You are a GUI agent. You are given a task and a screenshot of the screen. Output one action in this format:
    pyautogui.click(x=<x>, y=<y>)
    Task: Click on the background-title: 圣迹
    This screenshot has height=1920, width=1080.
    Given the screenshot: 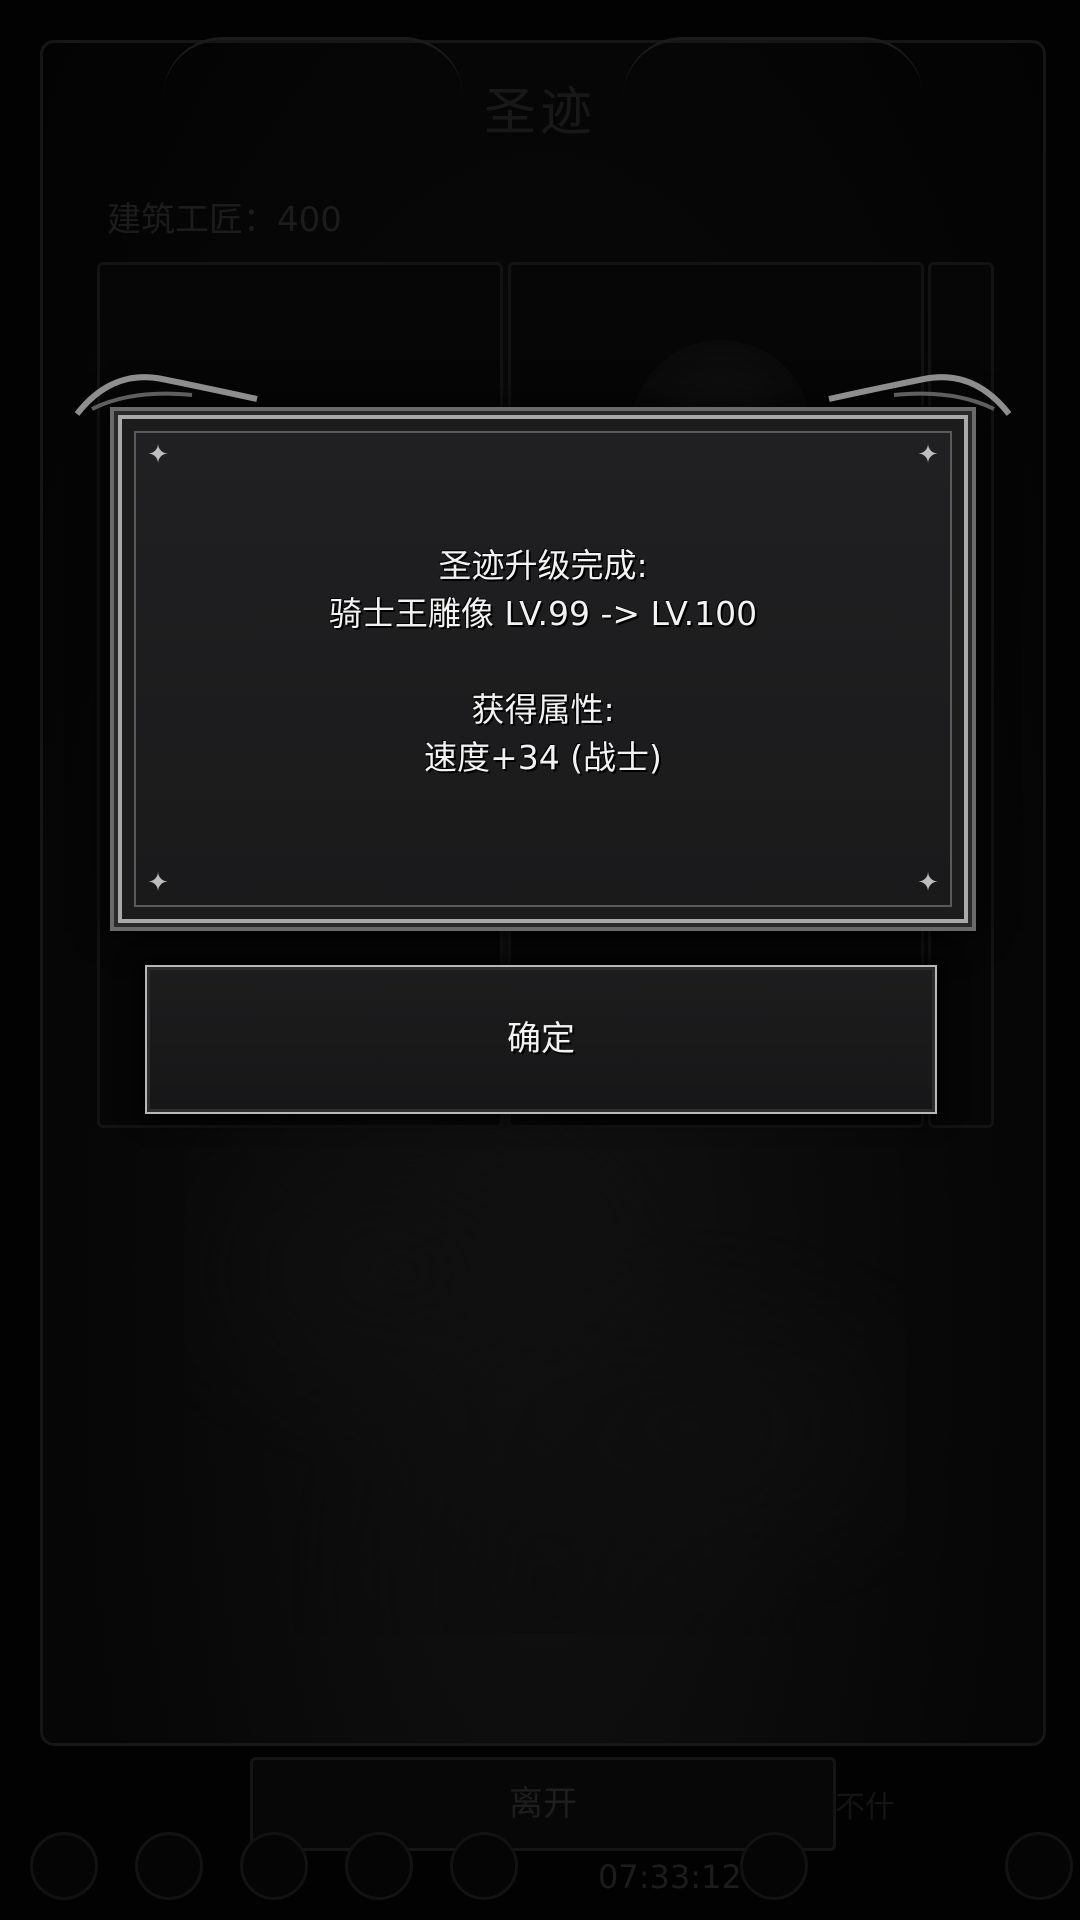 What is the action you would take?
    pyautogui.click(x=539, y=113)
    